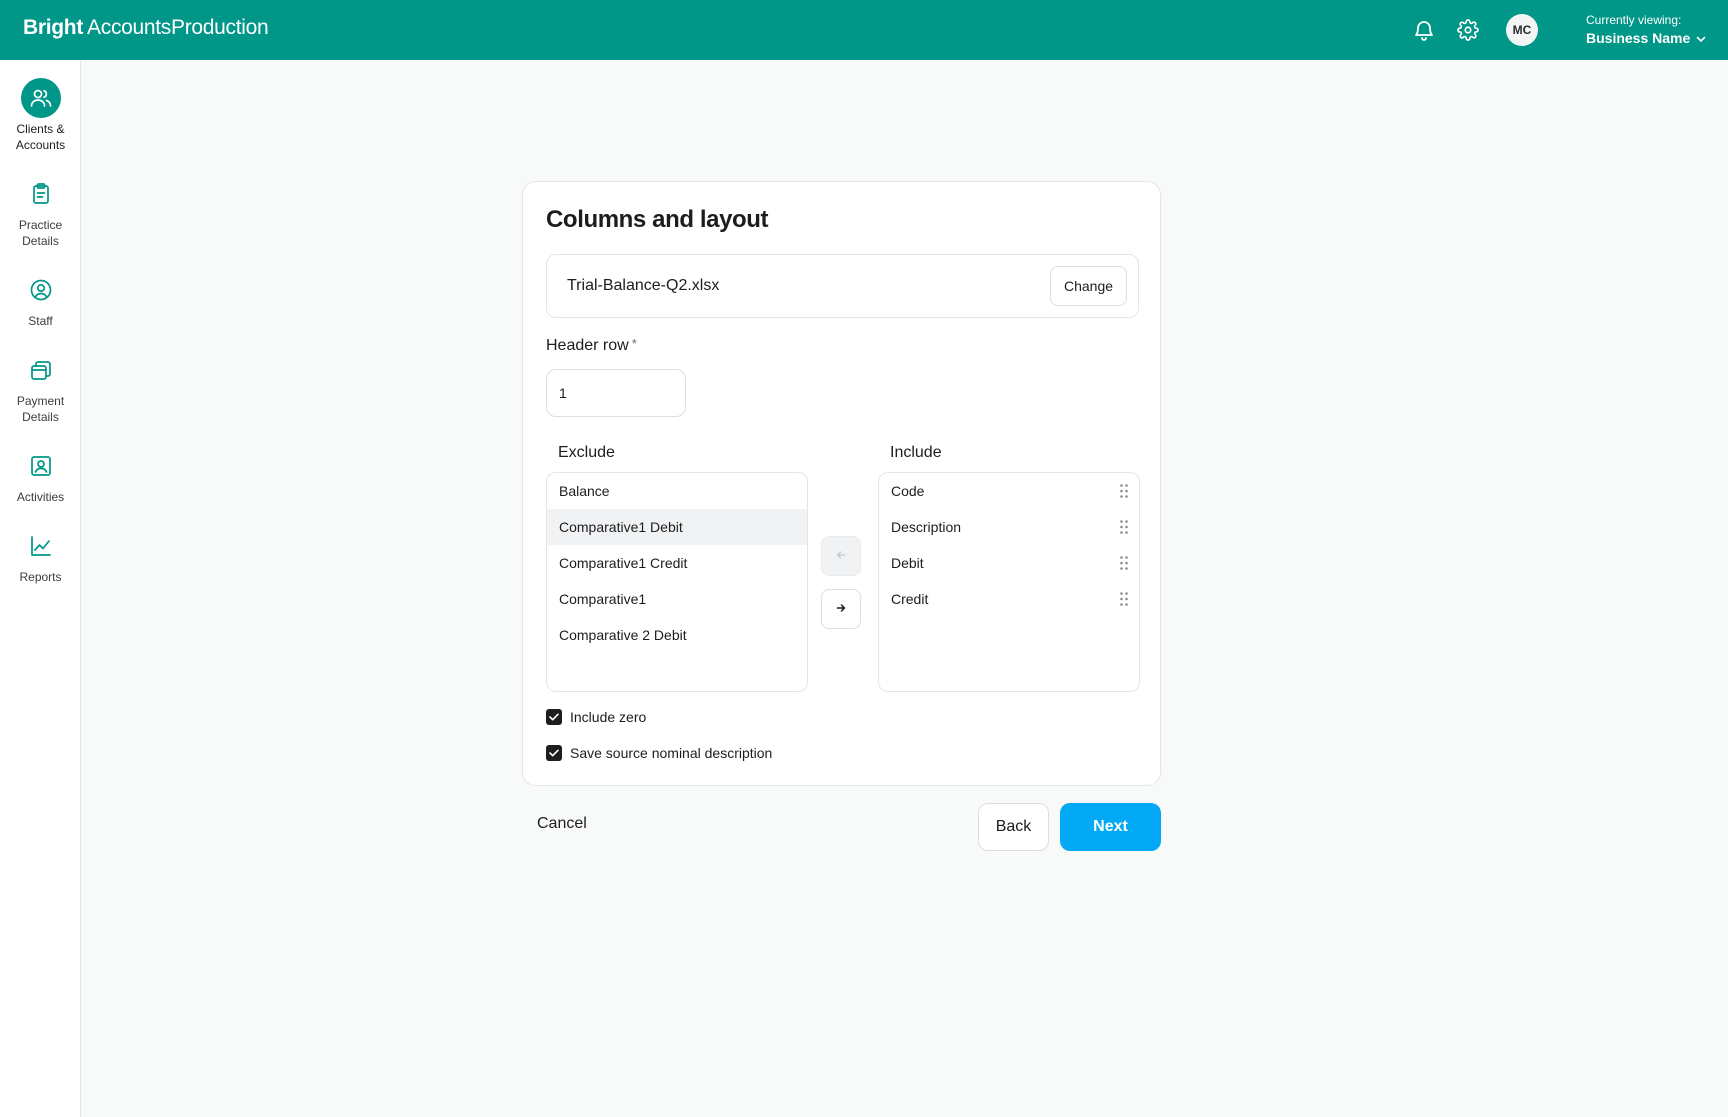 The image size is (1728, 1117). What do you see at coordinates (587, 345) in the screenshot?
I see `header-row-label-text: Header row` at bounding box center [587, 345].